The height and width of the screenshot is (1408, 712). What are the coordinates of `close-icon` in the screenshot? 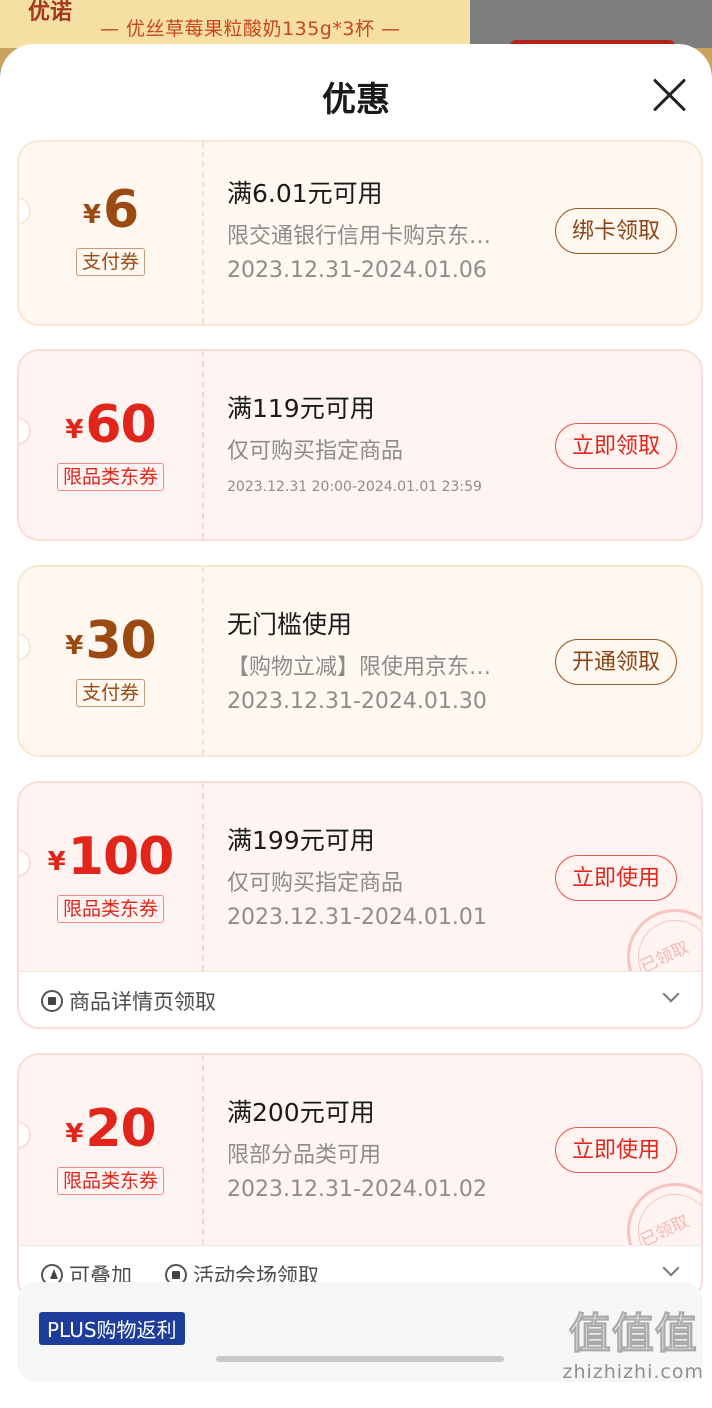 It's located at (669, 95).